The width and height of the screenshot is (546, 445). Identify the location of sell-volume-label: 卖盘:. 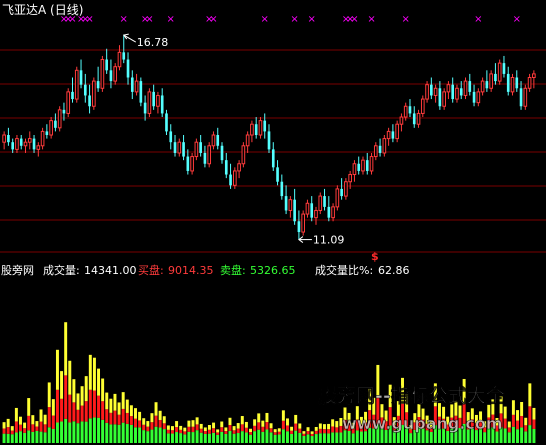
(233, 270).